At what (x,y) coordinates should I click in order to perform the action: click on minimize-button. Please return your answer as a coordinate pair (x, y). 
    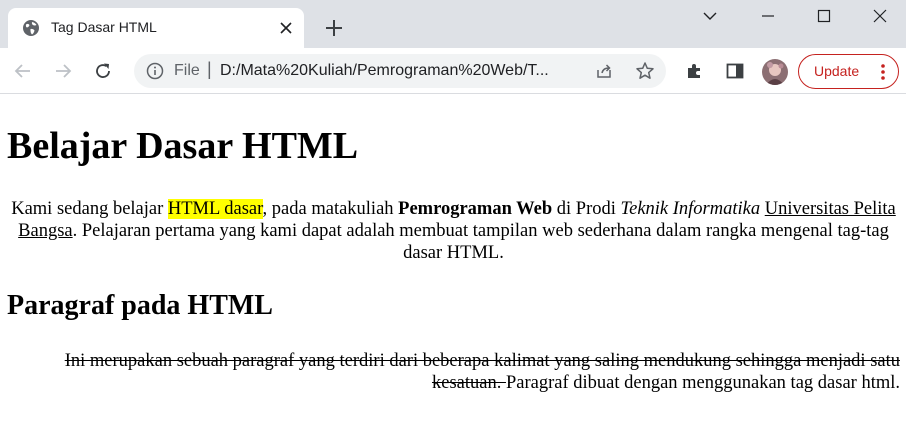
    Looking at the image, I should click on (768, 16).